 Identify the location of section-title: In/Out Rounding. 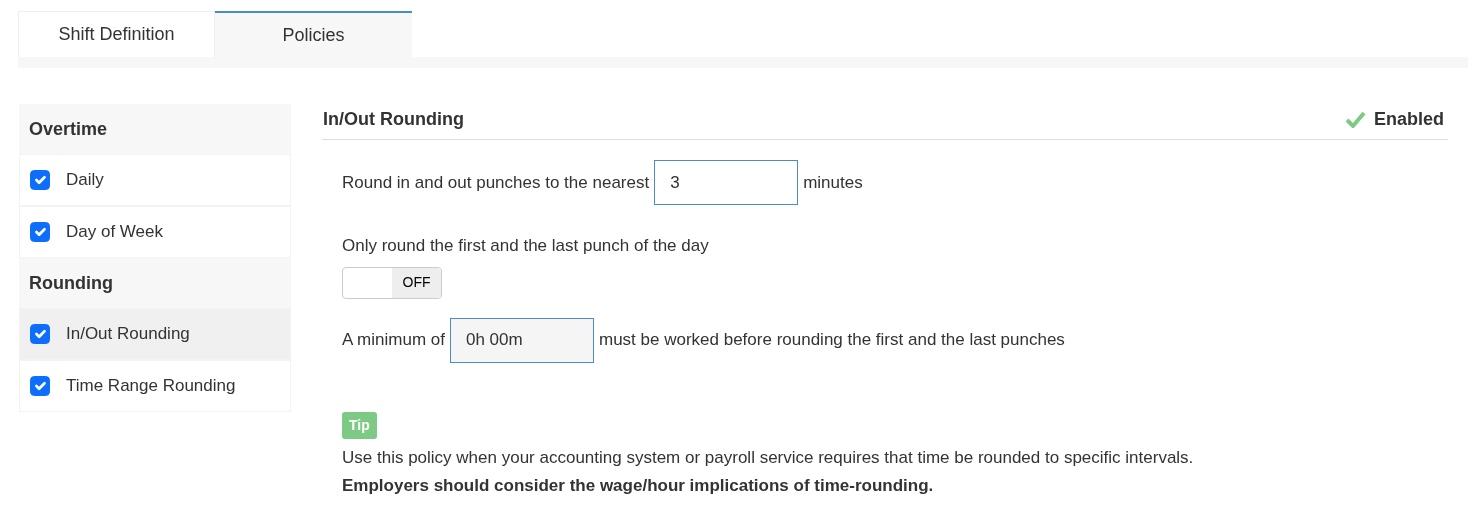
(393, 119).